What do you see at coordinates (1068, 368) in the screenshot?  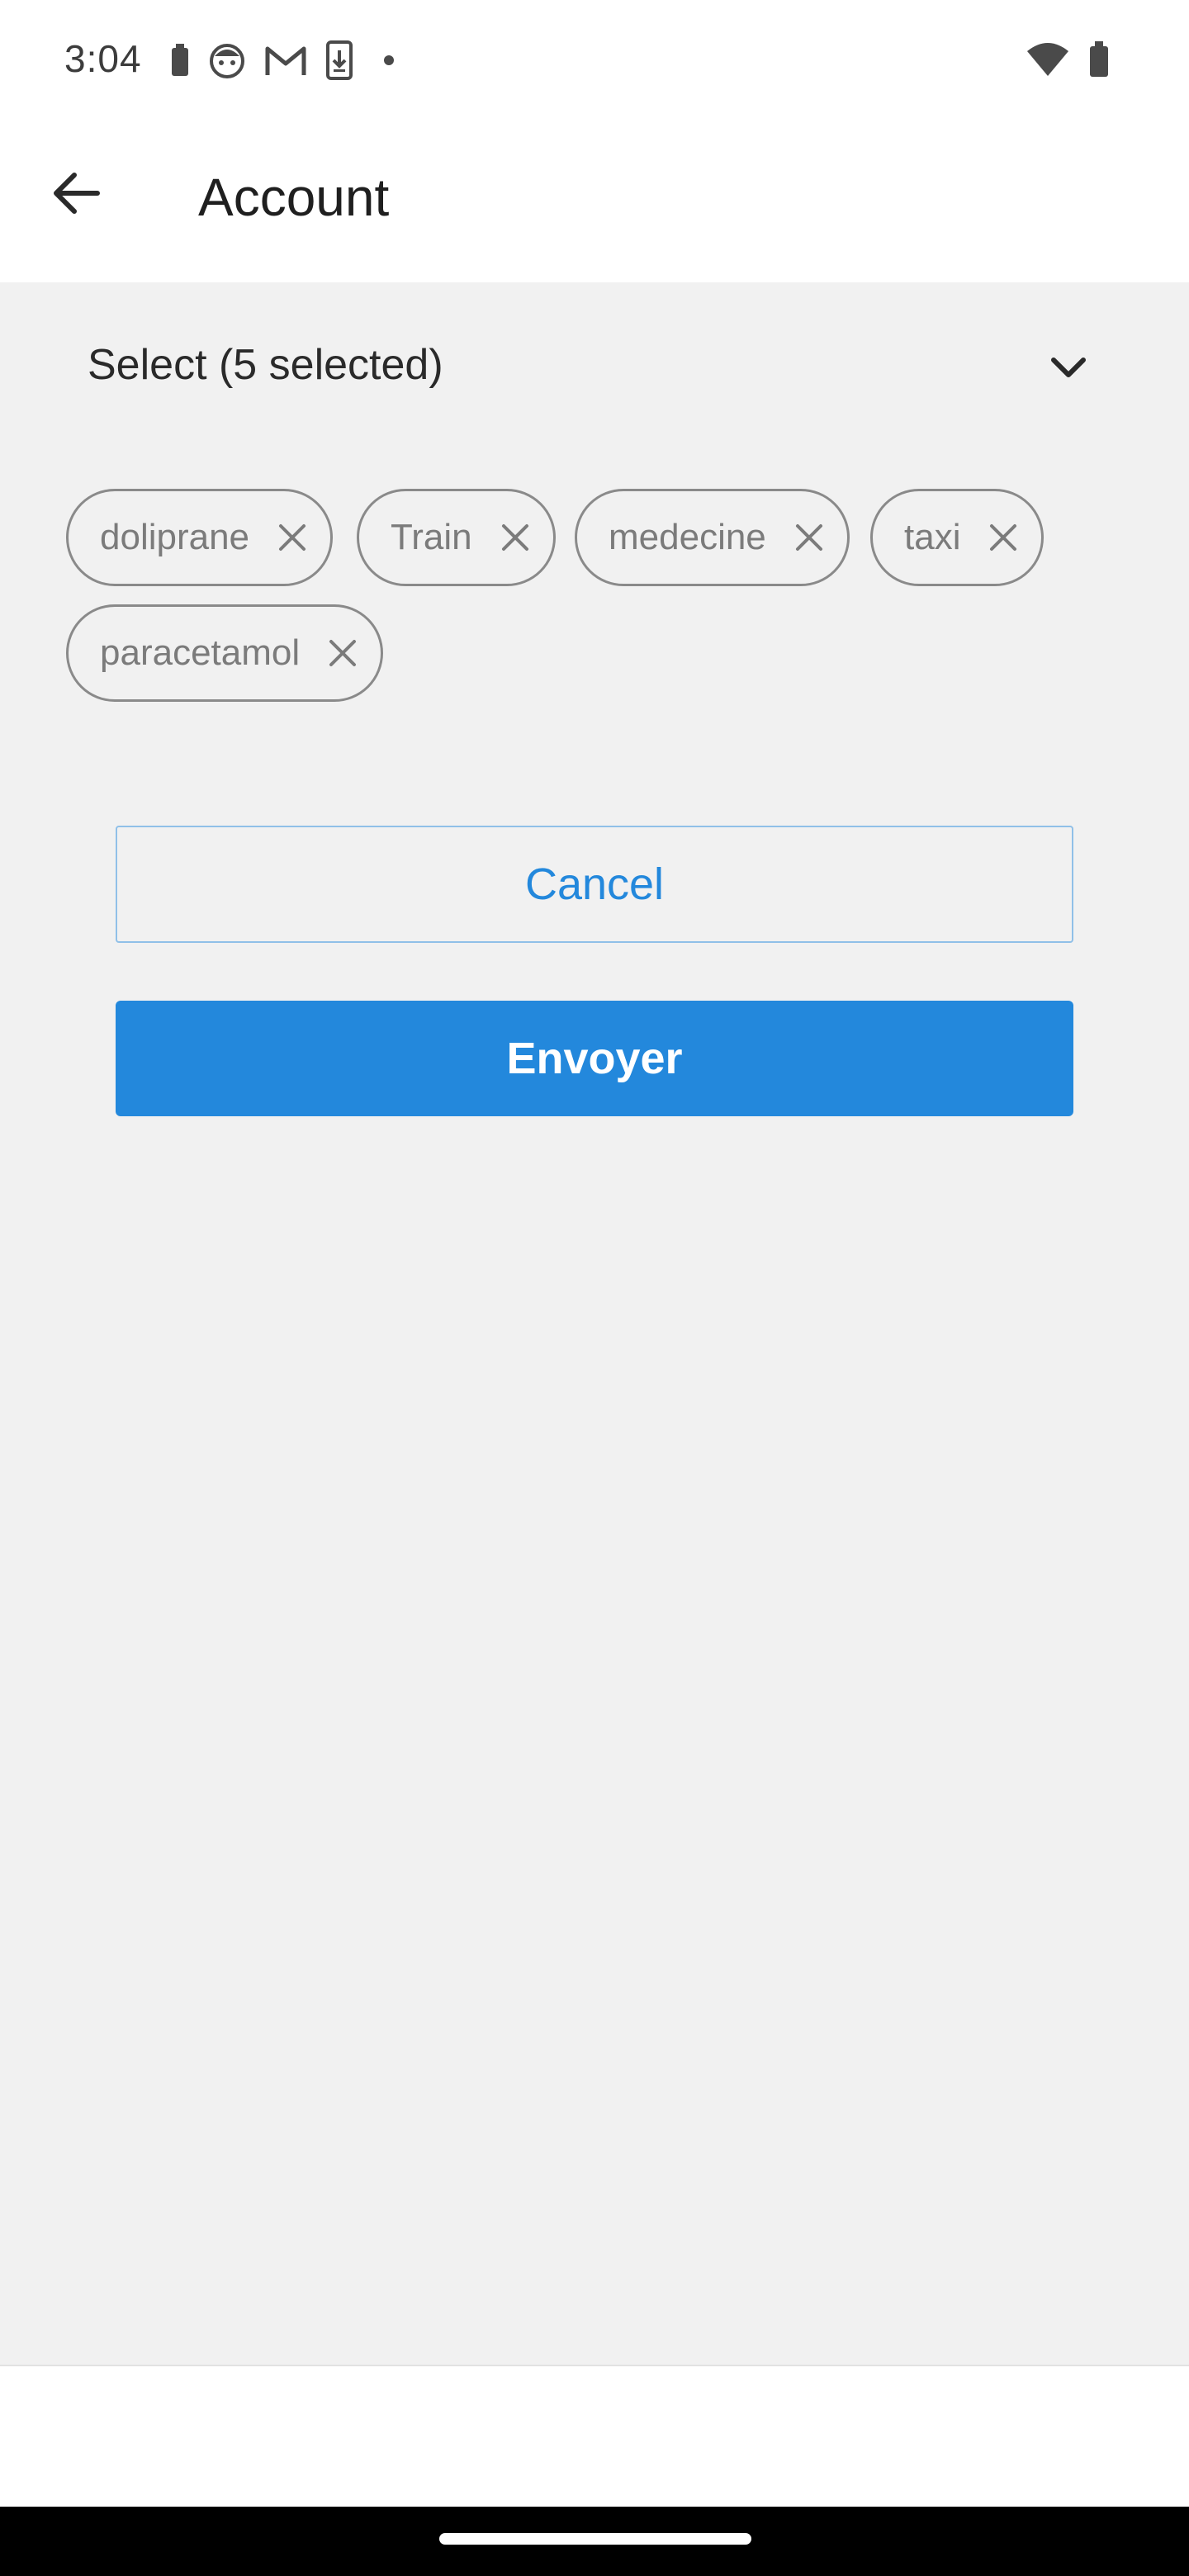 I see `chevron-down-icon` at bounding box center [1068, 368].